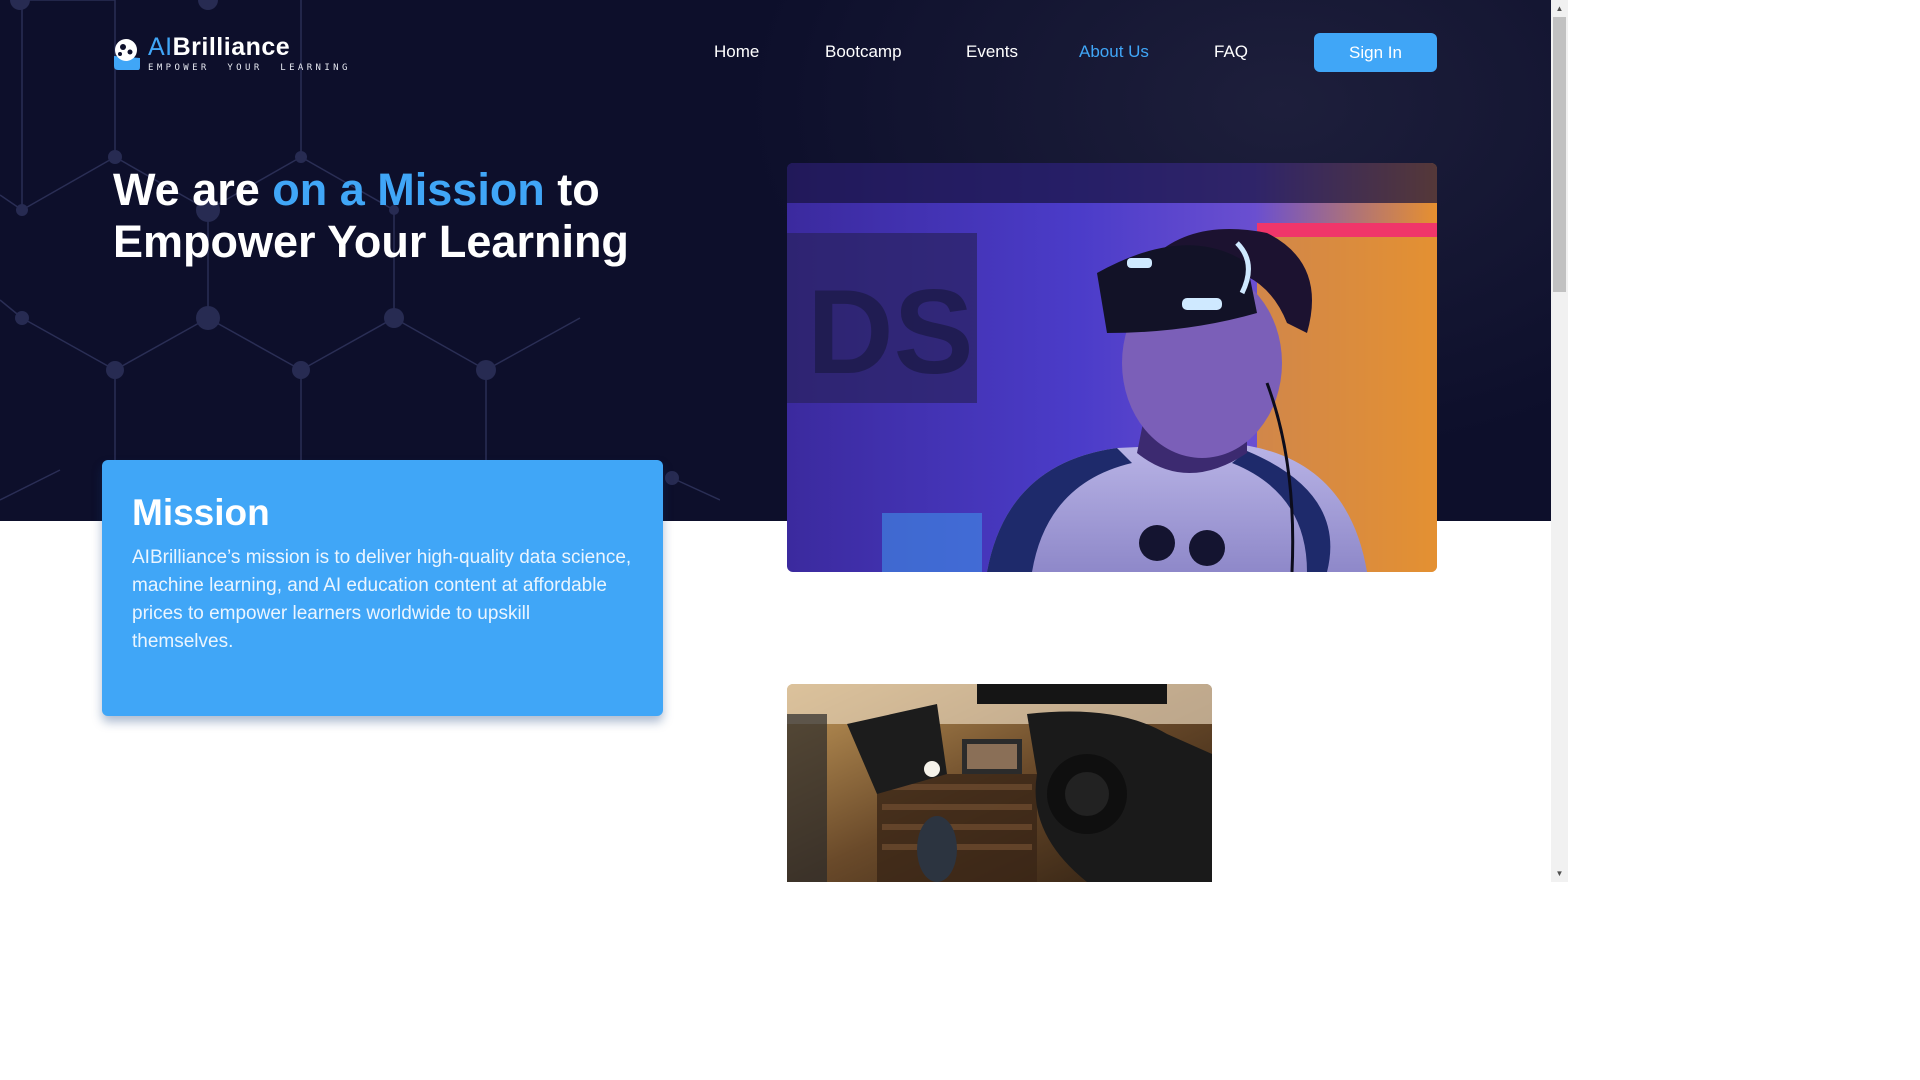  I want to click on video-camera-photo, so click(999, 783).